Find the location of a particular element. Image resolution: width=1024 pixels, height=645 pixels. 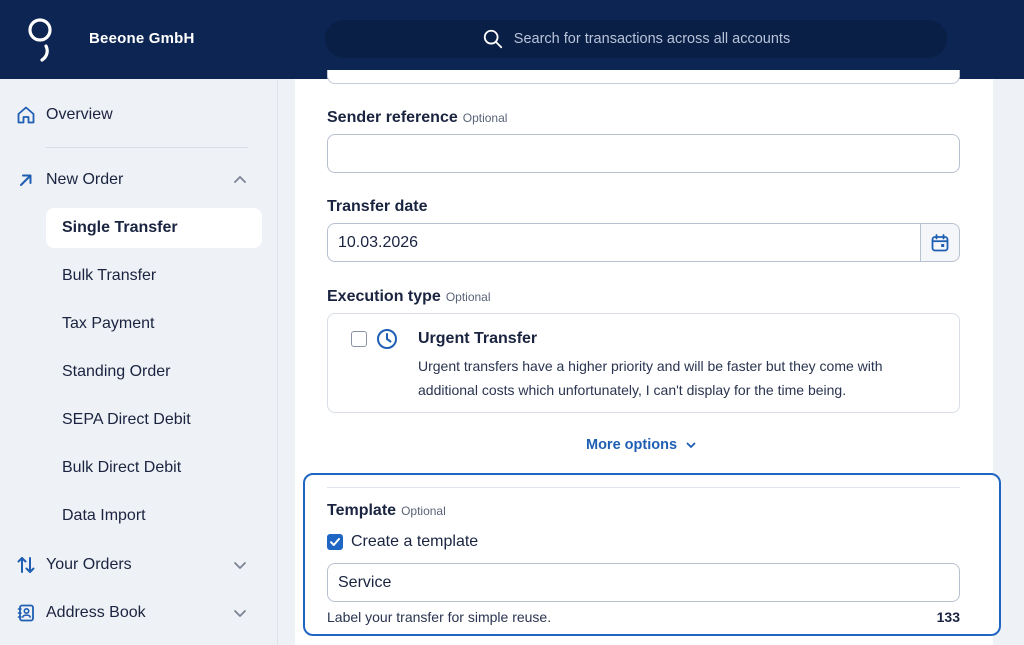

swap-vertical-icon is located at coordinates (26, 565).